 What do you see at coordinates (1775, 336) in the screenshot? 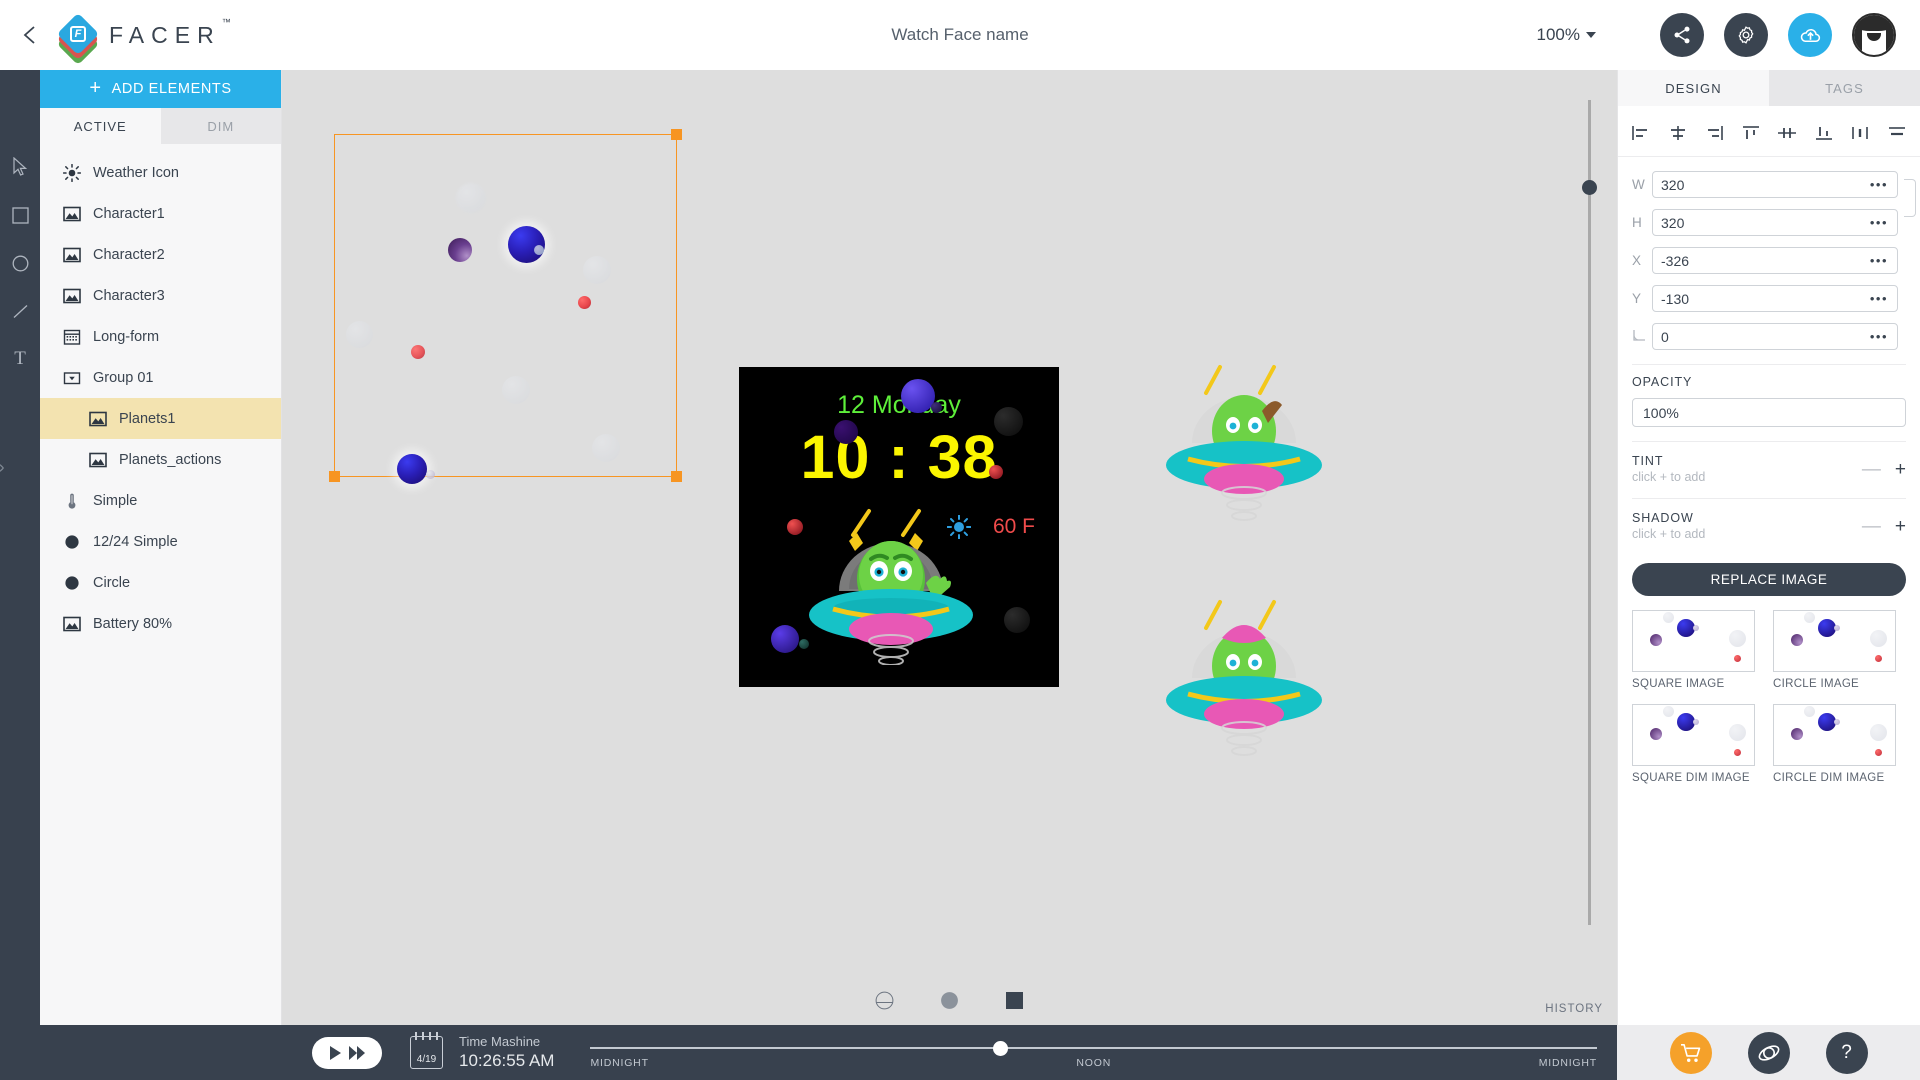
I see `rotation-input: 0 •••` at bounding box center [1775, 336].